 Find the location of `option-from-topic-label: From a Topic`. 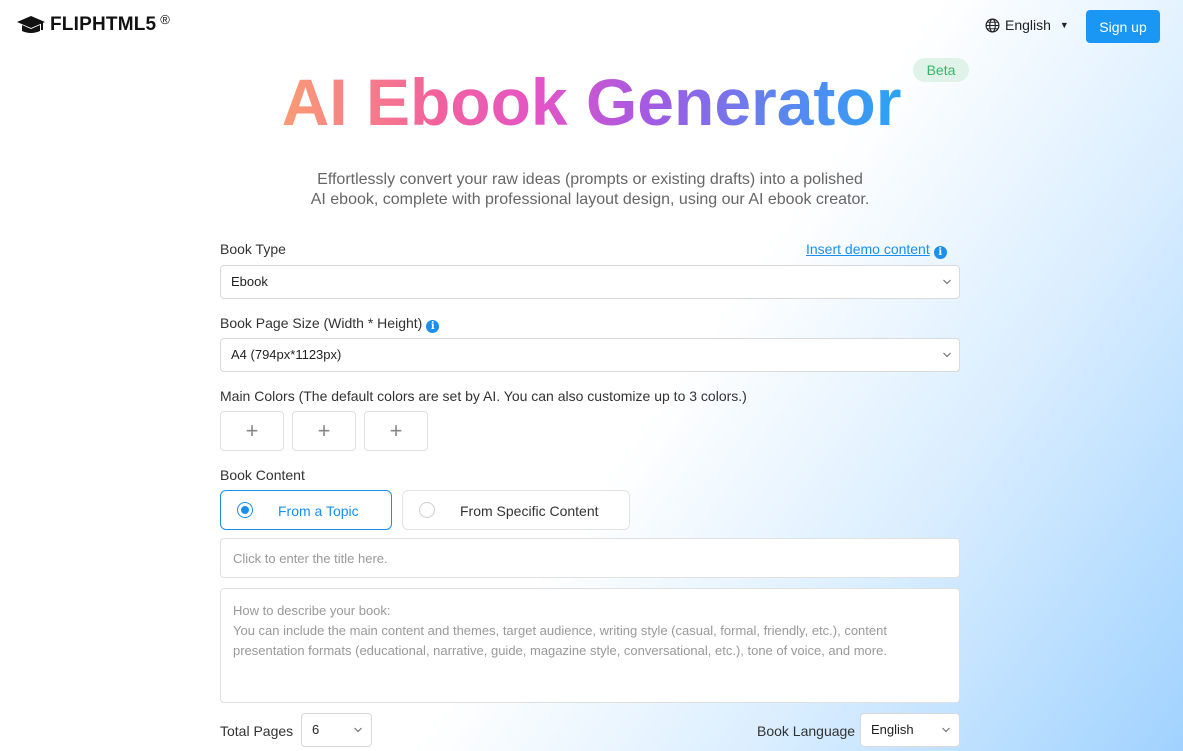

option-from-topic-label: From a Topic is located at coordinates (318, 511).